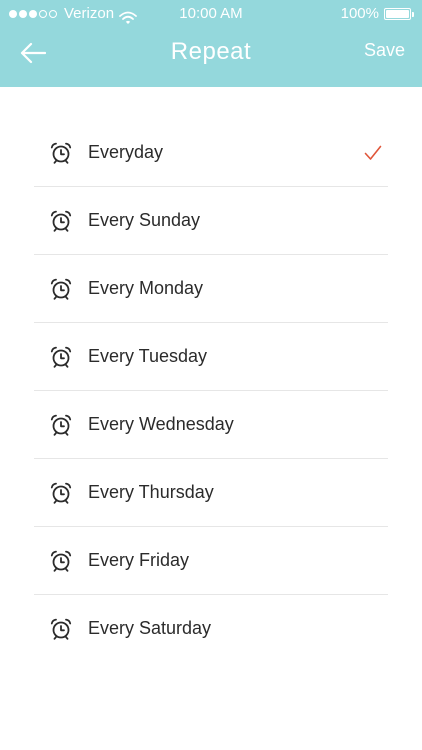 The image size is (422, 750). I want to click on repeat-option-label: Every Friday, so click(139, 560).